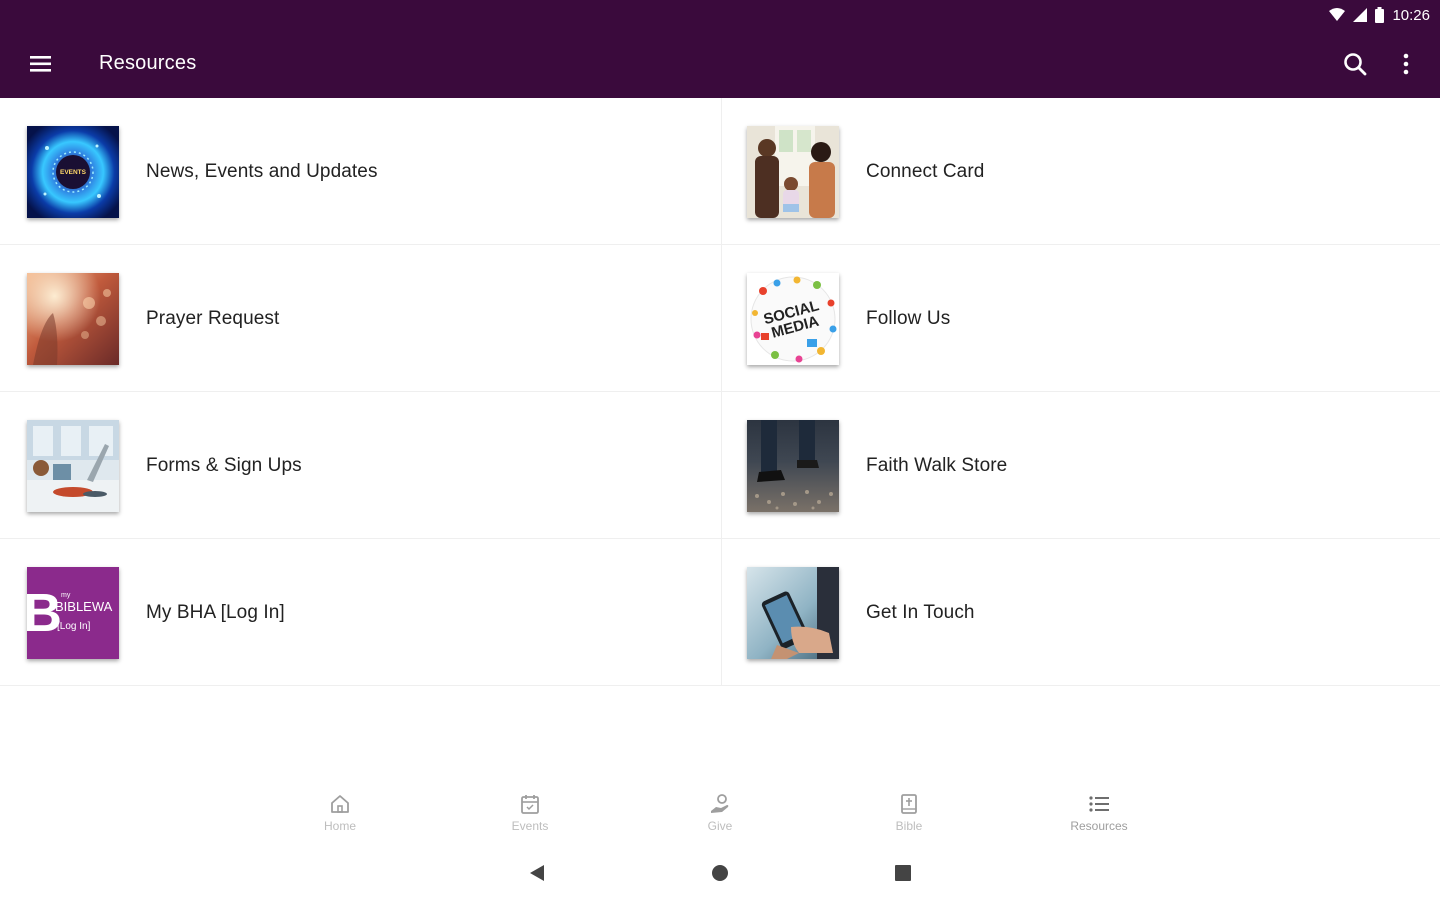 Image resolution: width=1440 pixels, height=900 pixels. I want to click on give-icon, so click(720, 804).